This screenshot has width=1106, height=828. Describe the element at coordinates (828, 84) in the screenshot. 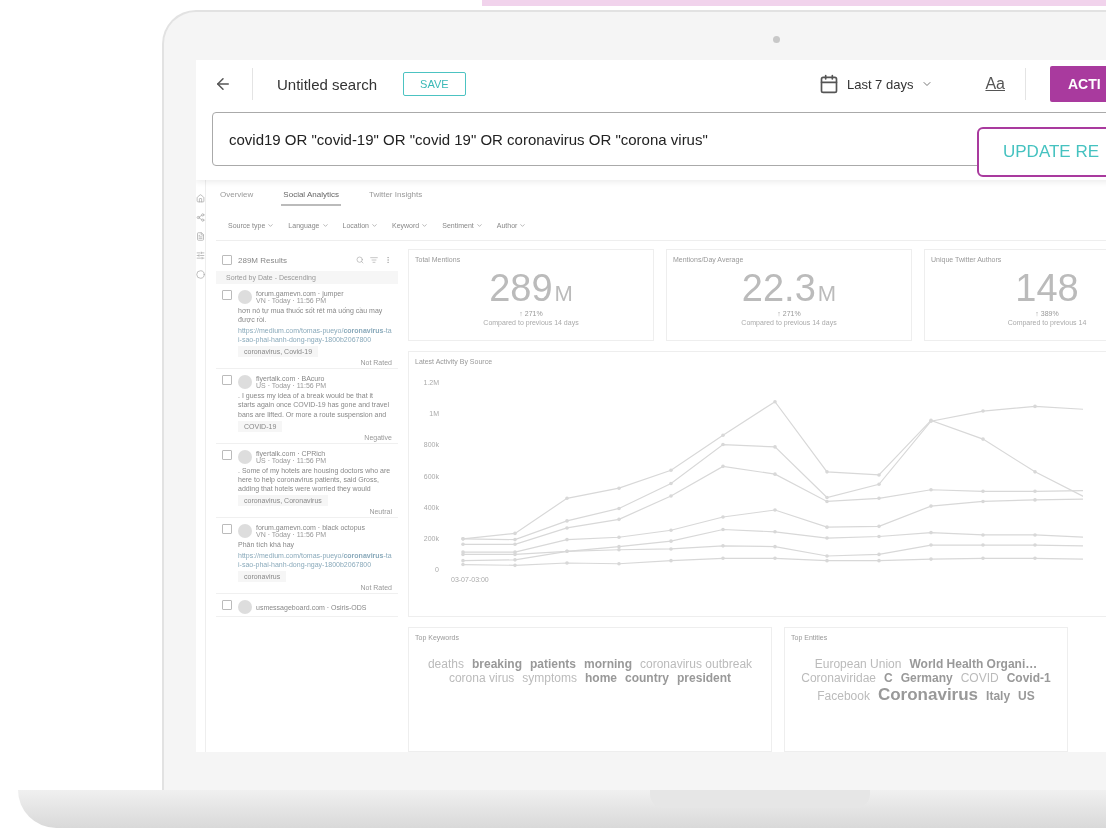

I see `calendar-icon` at that location.